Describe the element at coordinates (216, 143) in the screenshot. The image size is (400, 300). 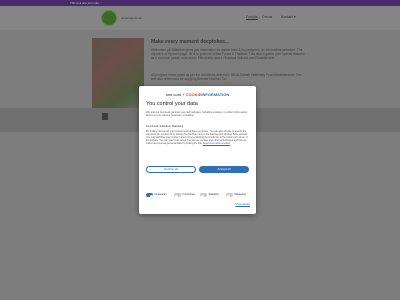
I see `read-more-link: Read more about cookies` at that location.